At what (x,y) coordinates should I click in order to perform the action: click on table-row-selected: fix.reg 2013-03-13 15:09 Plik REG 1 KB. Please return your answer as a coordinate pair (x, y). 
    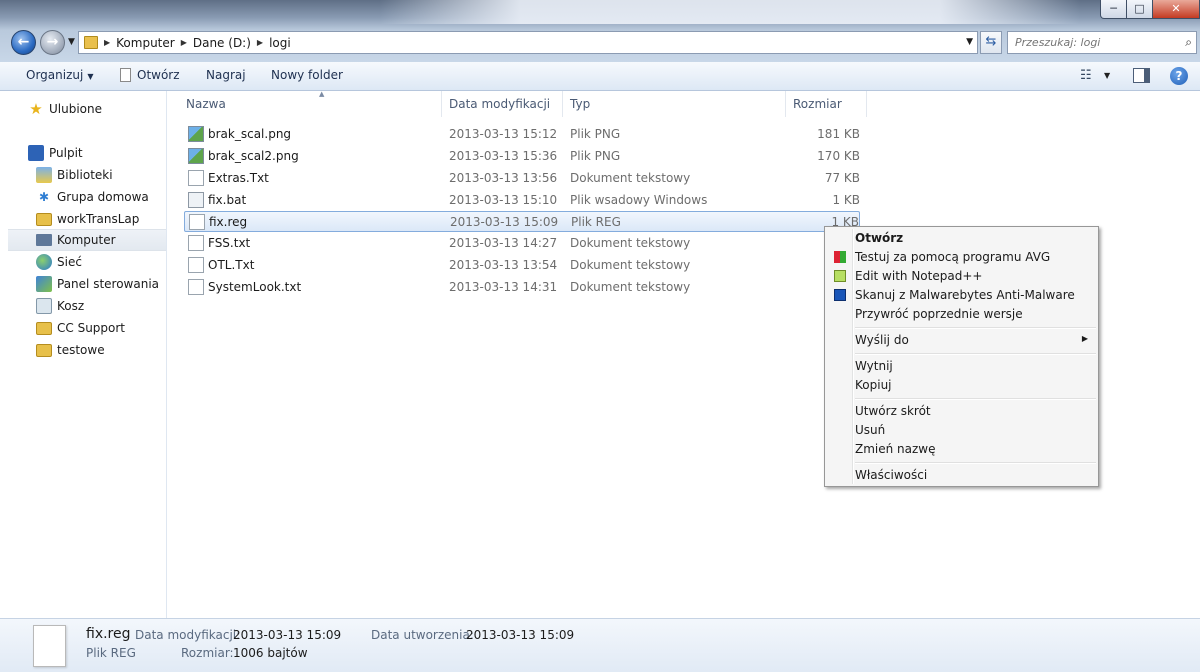
    Looking at the image, I should click on (522, 221).